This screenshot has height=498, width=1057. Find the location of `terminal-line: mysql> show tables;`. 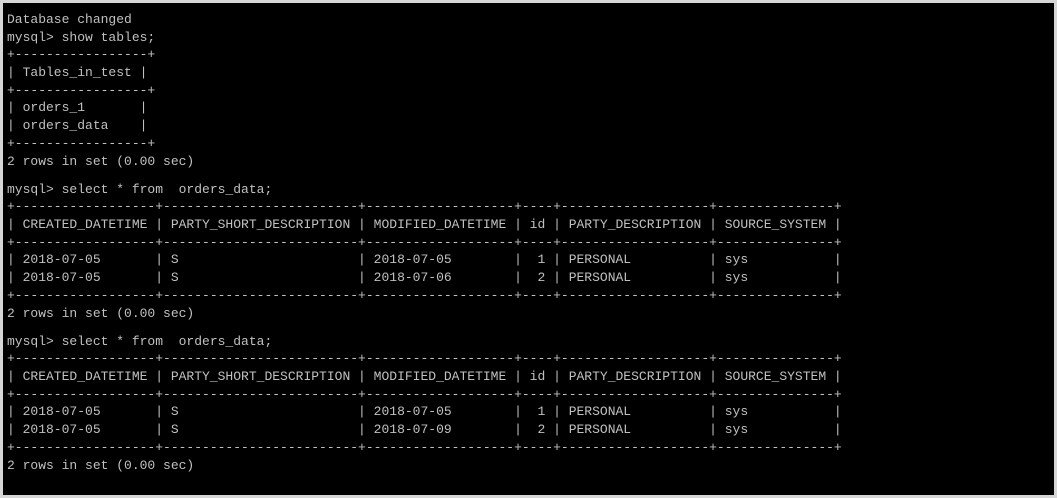

terminal-line: mysql> show tables; is located at coordinates (81, 37).